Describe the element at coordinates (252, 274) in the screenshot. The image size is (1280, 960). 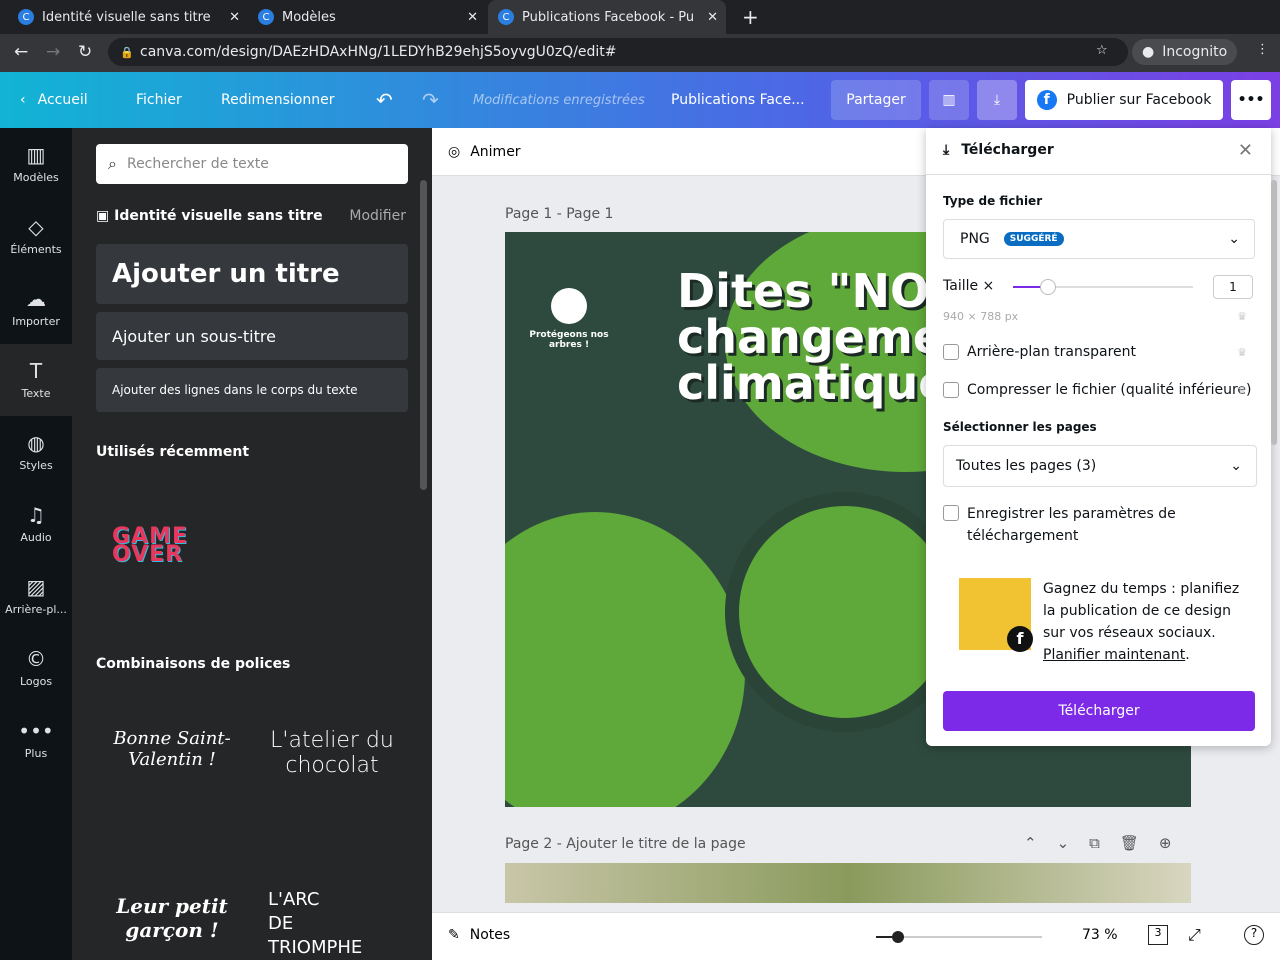
I see `add-heading-button: Ajouter un titre` at that location.